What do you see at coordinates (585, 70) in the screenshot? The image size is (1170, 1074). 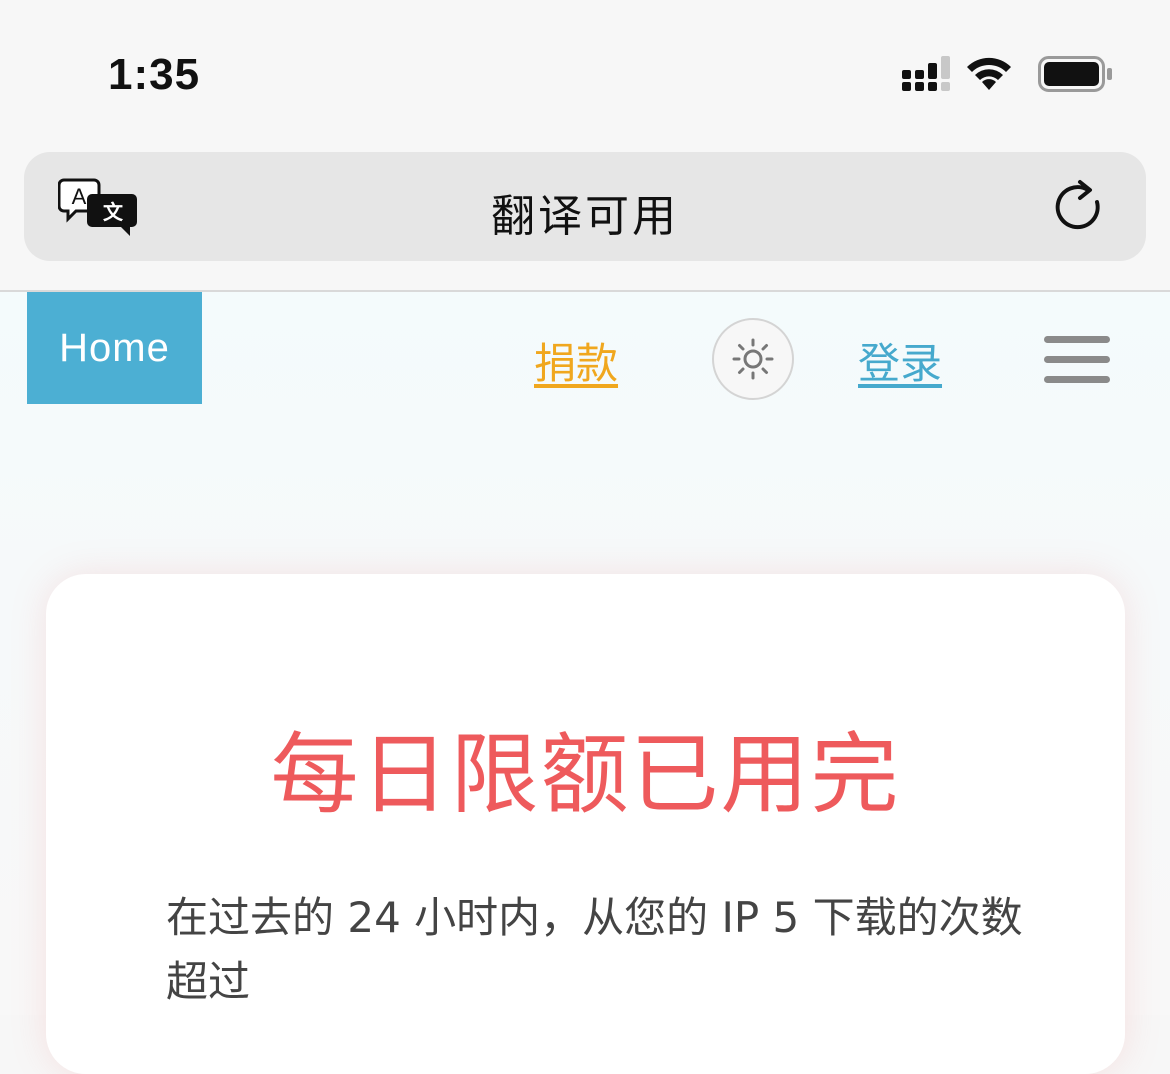 I see `status-bar: 1:35` at bounding box center [585, 70].